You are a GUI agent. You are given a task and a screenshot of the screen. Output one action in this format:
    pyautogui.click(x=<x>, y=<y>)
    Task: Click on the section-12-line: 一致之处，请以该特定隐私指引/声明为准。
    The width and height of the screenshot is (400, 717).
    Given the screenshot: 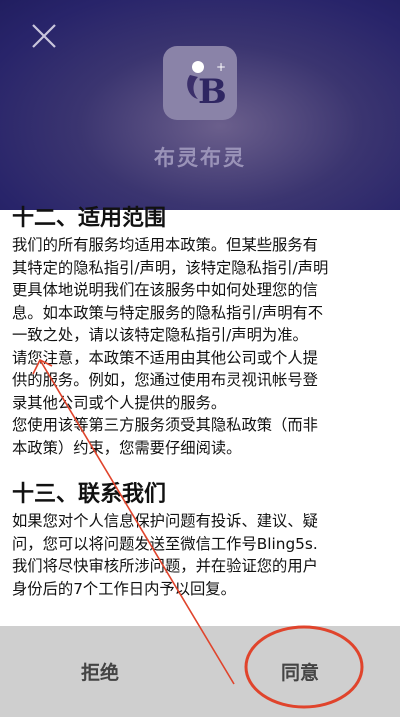 What is the action you would take?
    pyautogui.click(x=160, y=335)
    